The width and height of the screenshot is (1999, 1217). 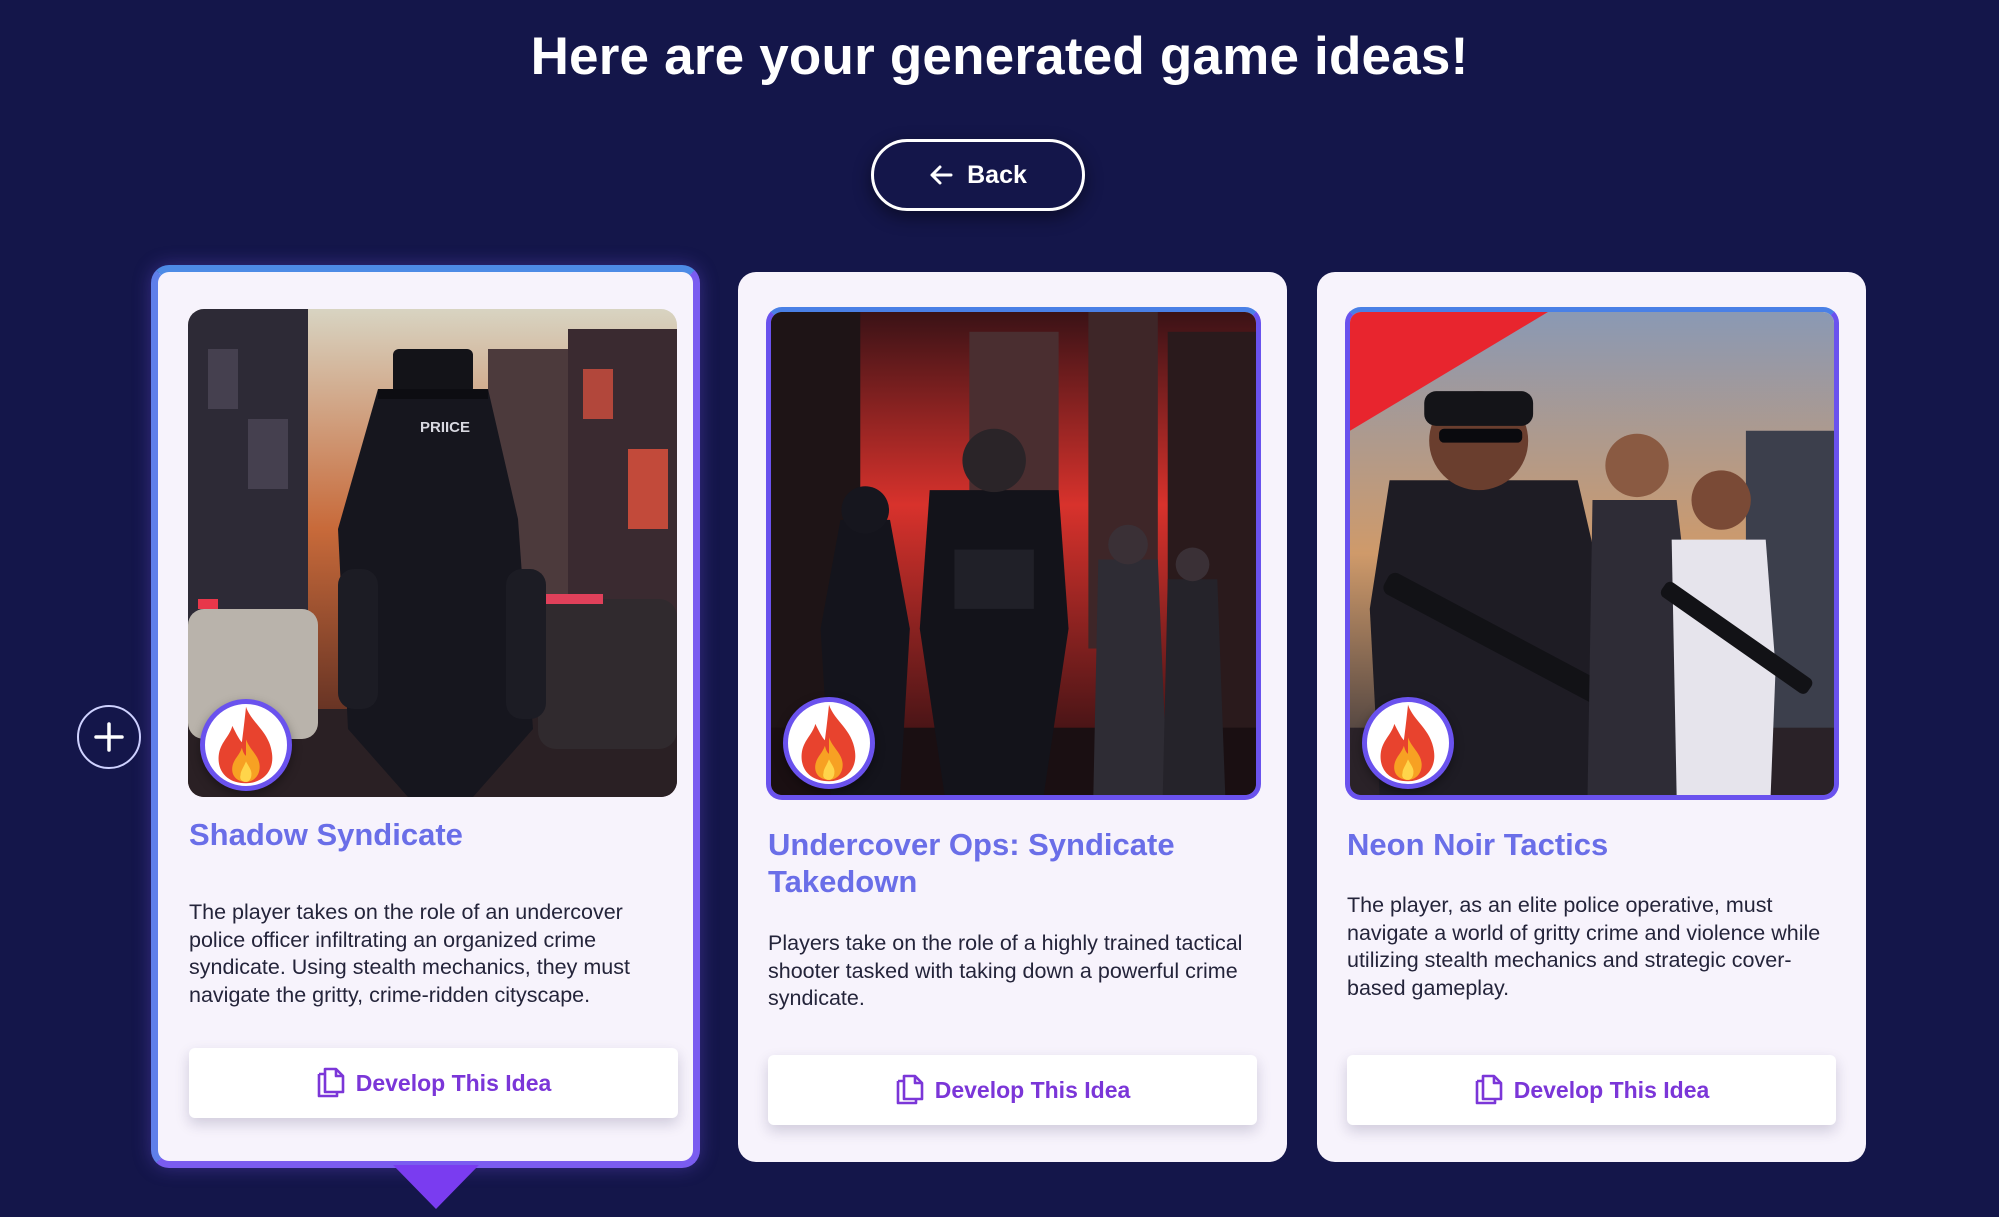 What do you see at coordinates (445, 427) in the screenshot?
I see `image-text-police: PRIICE` at bounding box center [445, 427].